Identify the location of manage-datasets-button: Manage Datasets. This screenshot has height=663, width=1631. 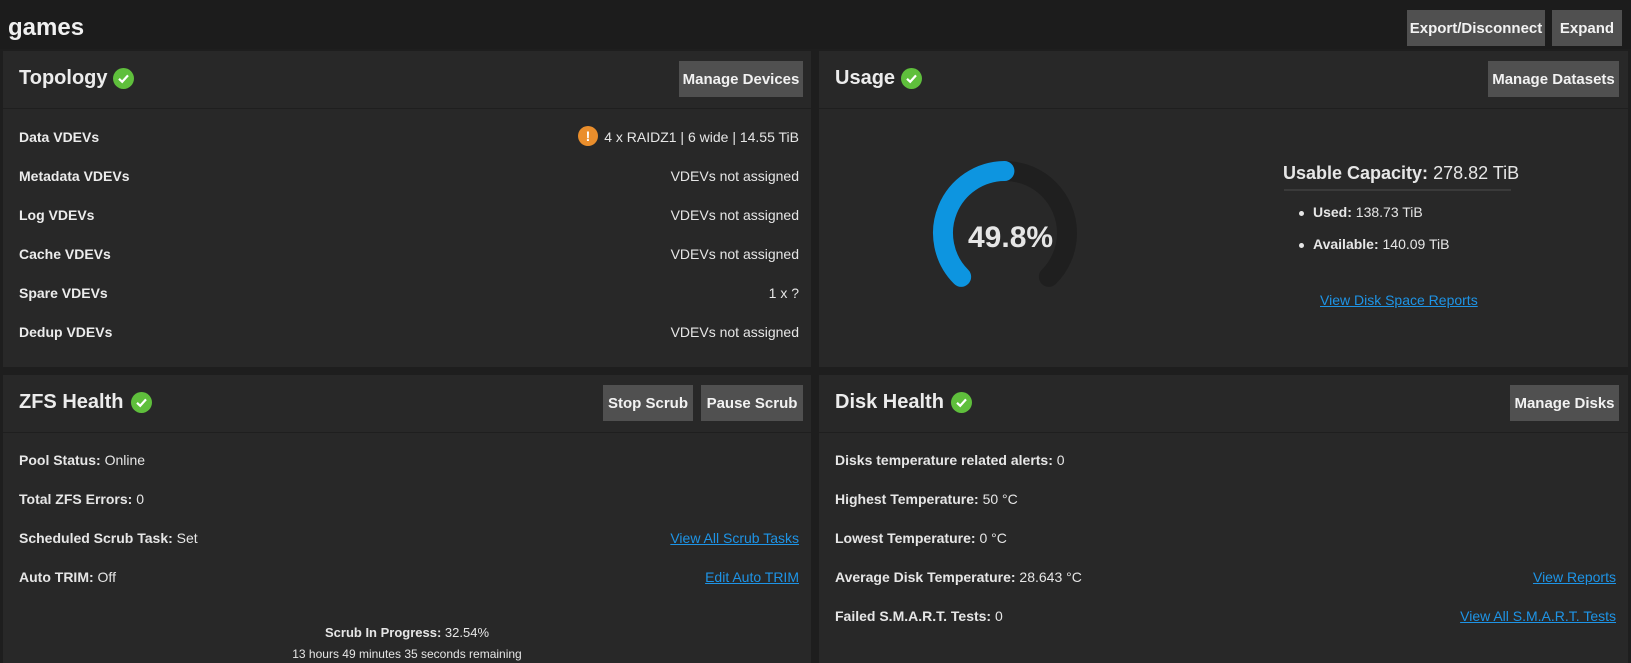
(1553, 79).